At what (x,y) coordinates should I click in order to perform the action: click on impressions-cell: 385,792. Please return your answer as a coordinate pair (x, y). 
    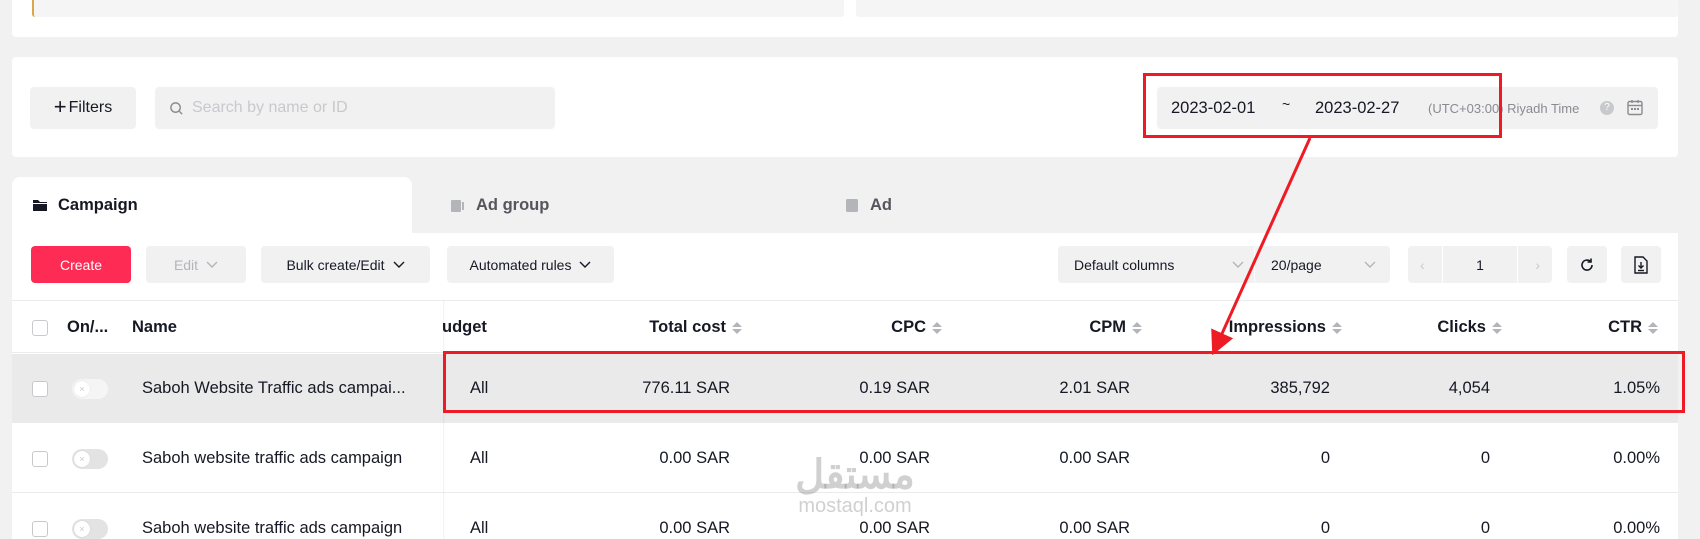
    Looking at the image, I should click on (1300, 388).